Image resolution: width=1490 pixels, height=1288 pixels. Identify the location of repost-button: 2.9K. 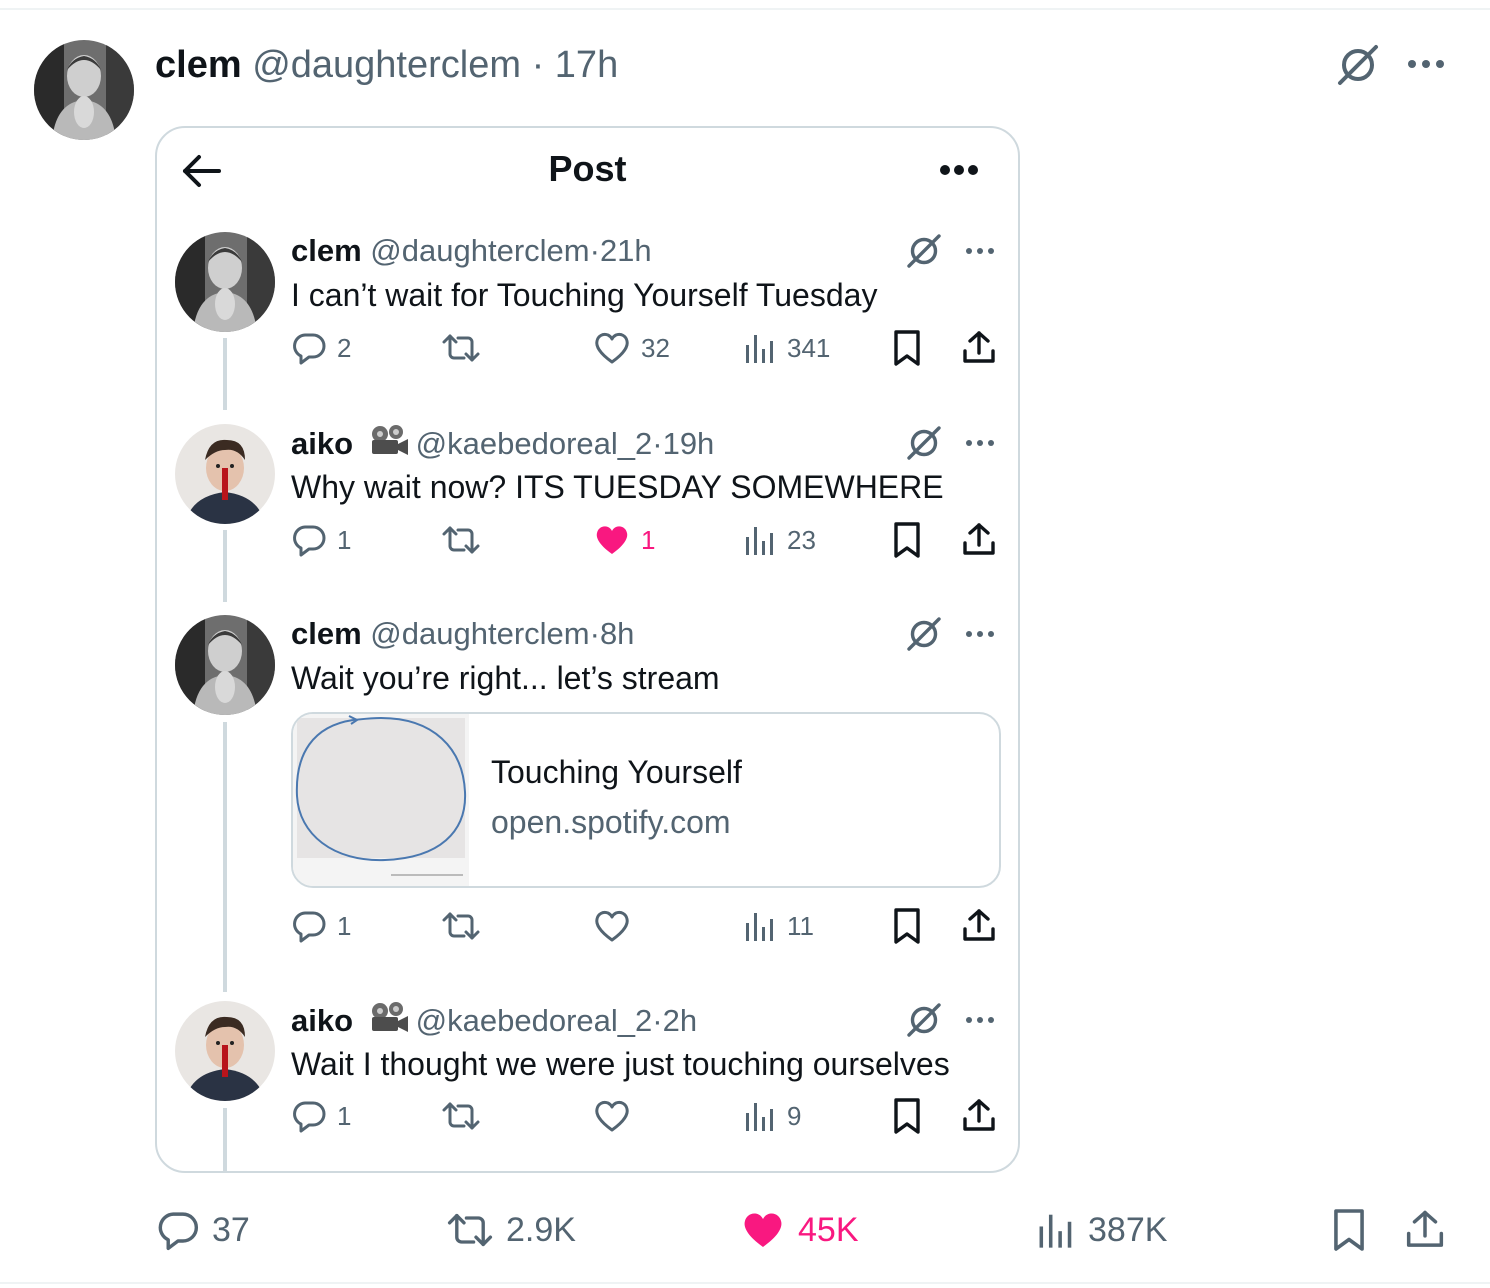
(511, 1230).